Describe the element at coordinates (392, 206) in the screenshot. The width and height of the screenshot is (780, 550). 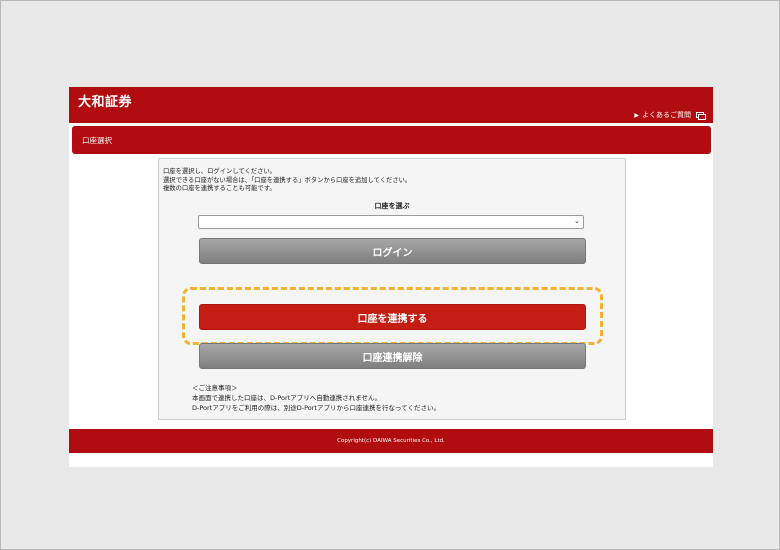
I see `account-select-label: 口座を選ぶ` at that location.